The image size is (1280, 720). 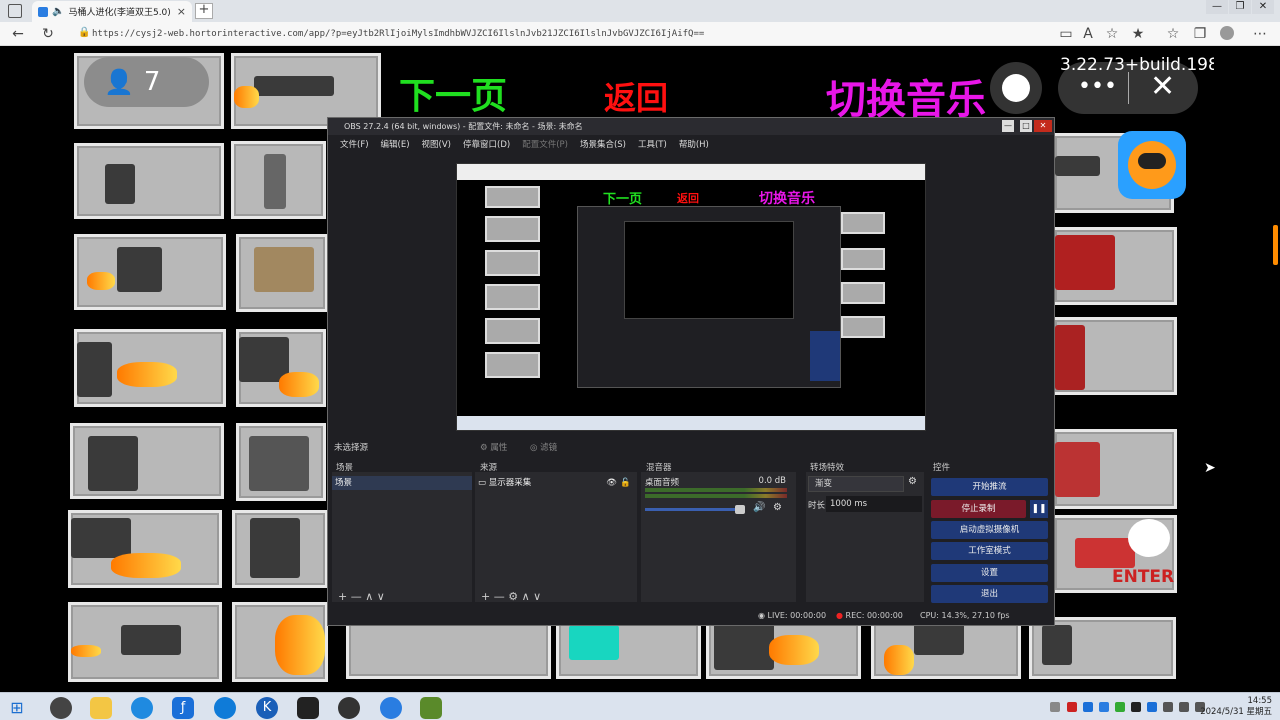 What do you see at coordinates (436, 146) in the screenshot?
I see `menu-view: 视图(V)` at bounding box center [436, 146].